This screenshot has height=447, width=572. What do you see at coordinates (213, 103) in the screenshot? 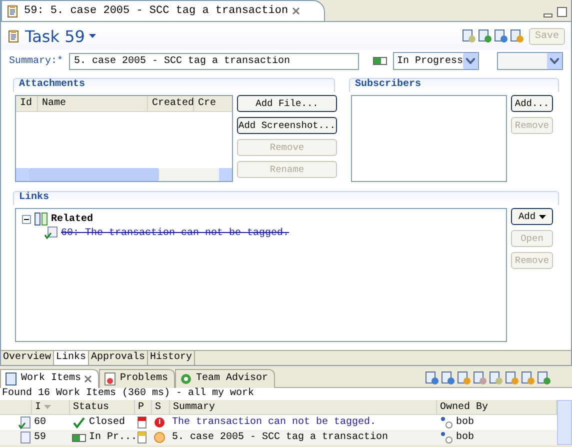
I see `column-header: Cre` at bounding box center [213, 103].